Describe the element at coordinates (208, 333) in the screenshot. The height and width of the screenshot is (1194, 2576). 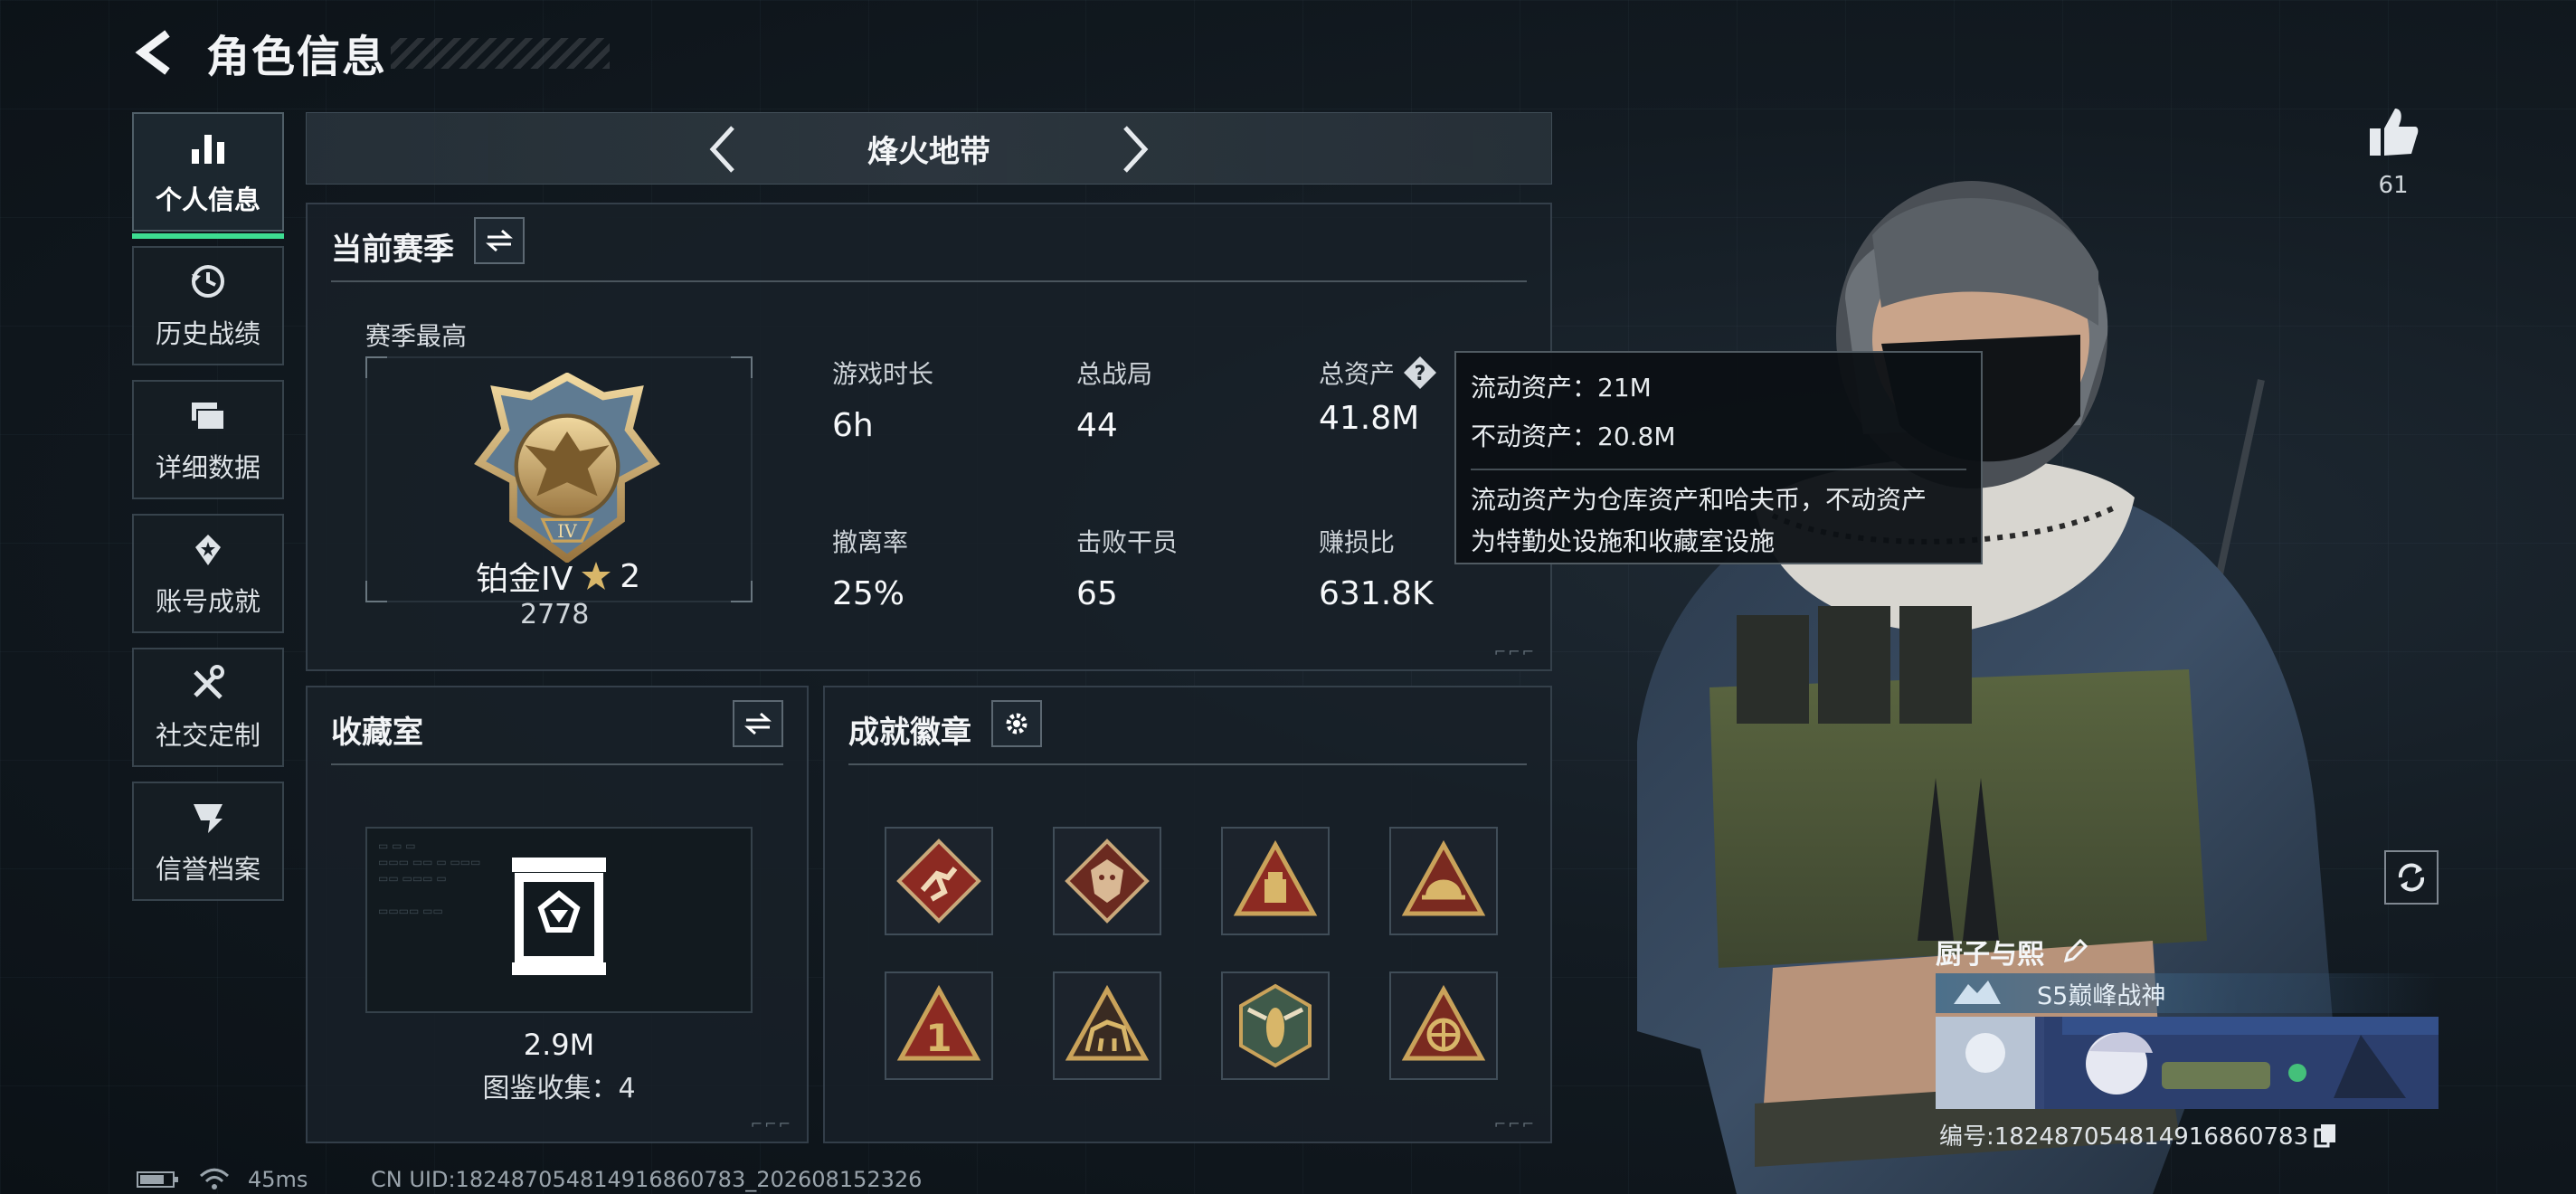
I see `nav-label: 历史战绩` at that location.